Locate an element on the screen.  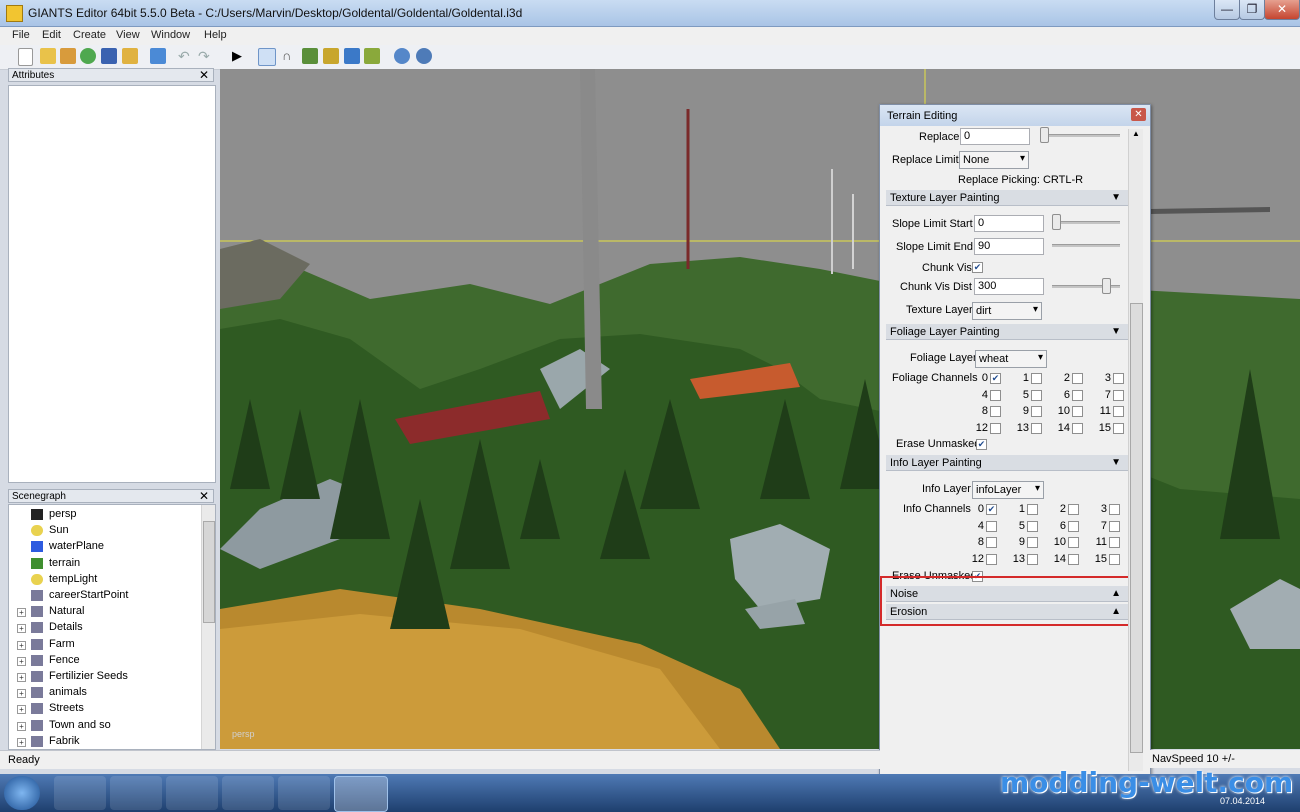
menu-create: Create is located at coordinates (89, 35).